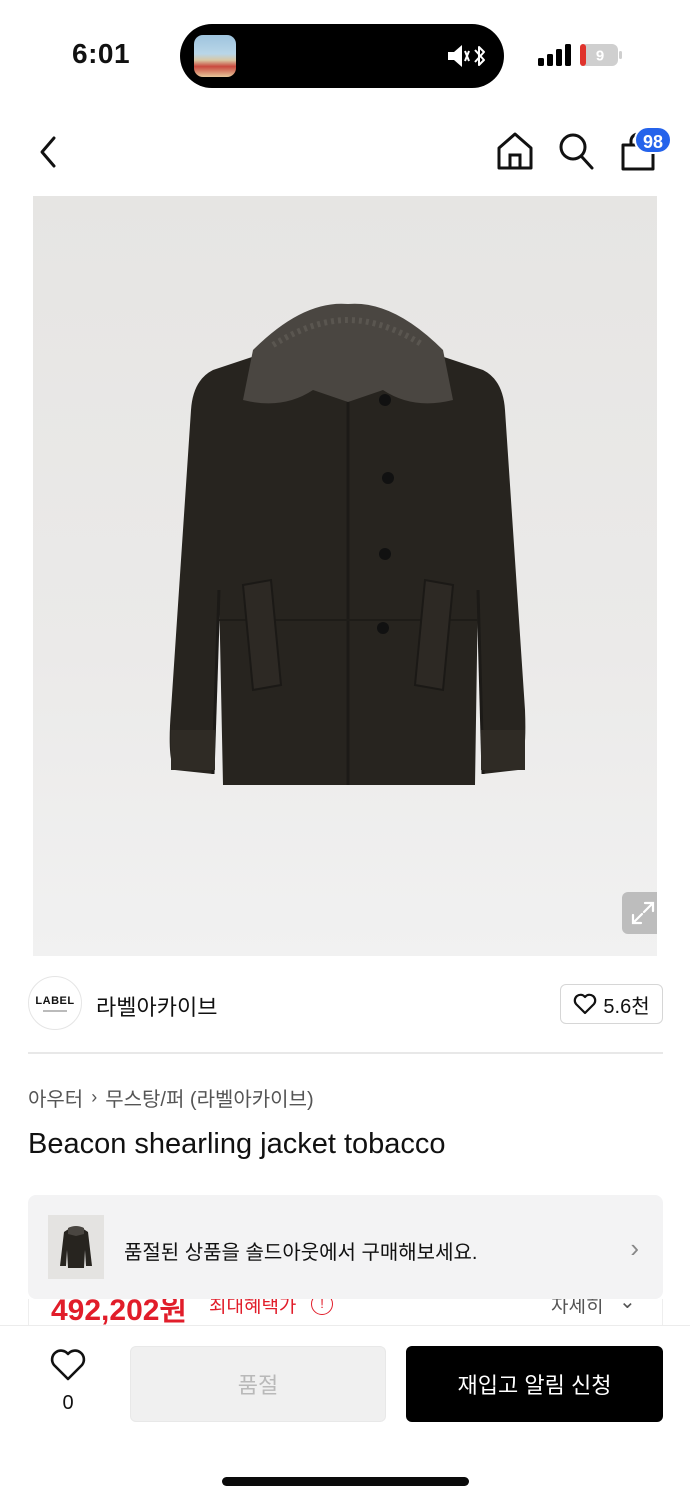  I want to click on island-indicators, so click(467, 56).